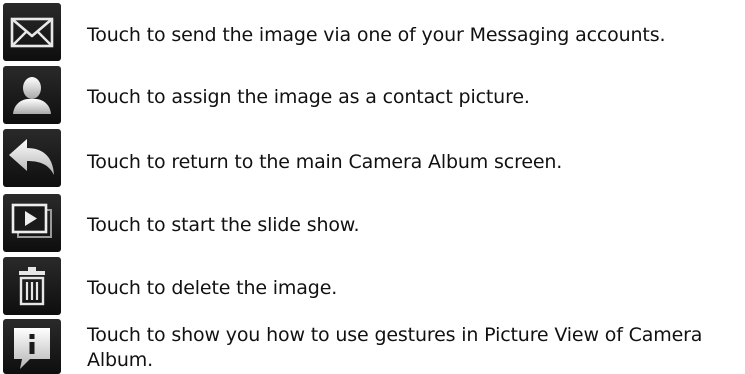  What do you see at coordinates (32, 346) in the screenshot?
I see `info-icon` at bounding box center [32, 346].